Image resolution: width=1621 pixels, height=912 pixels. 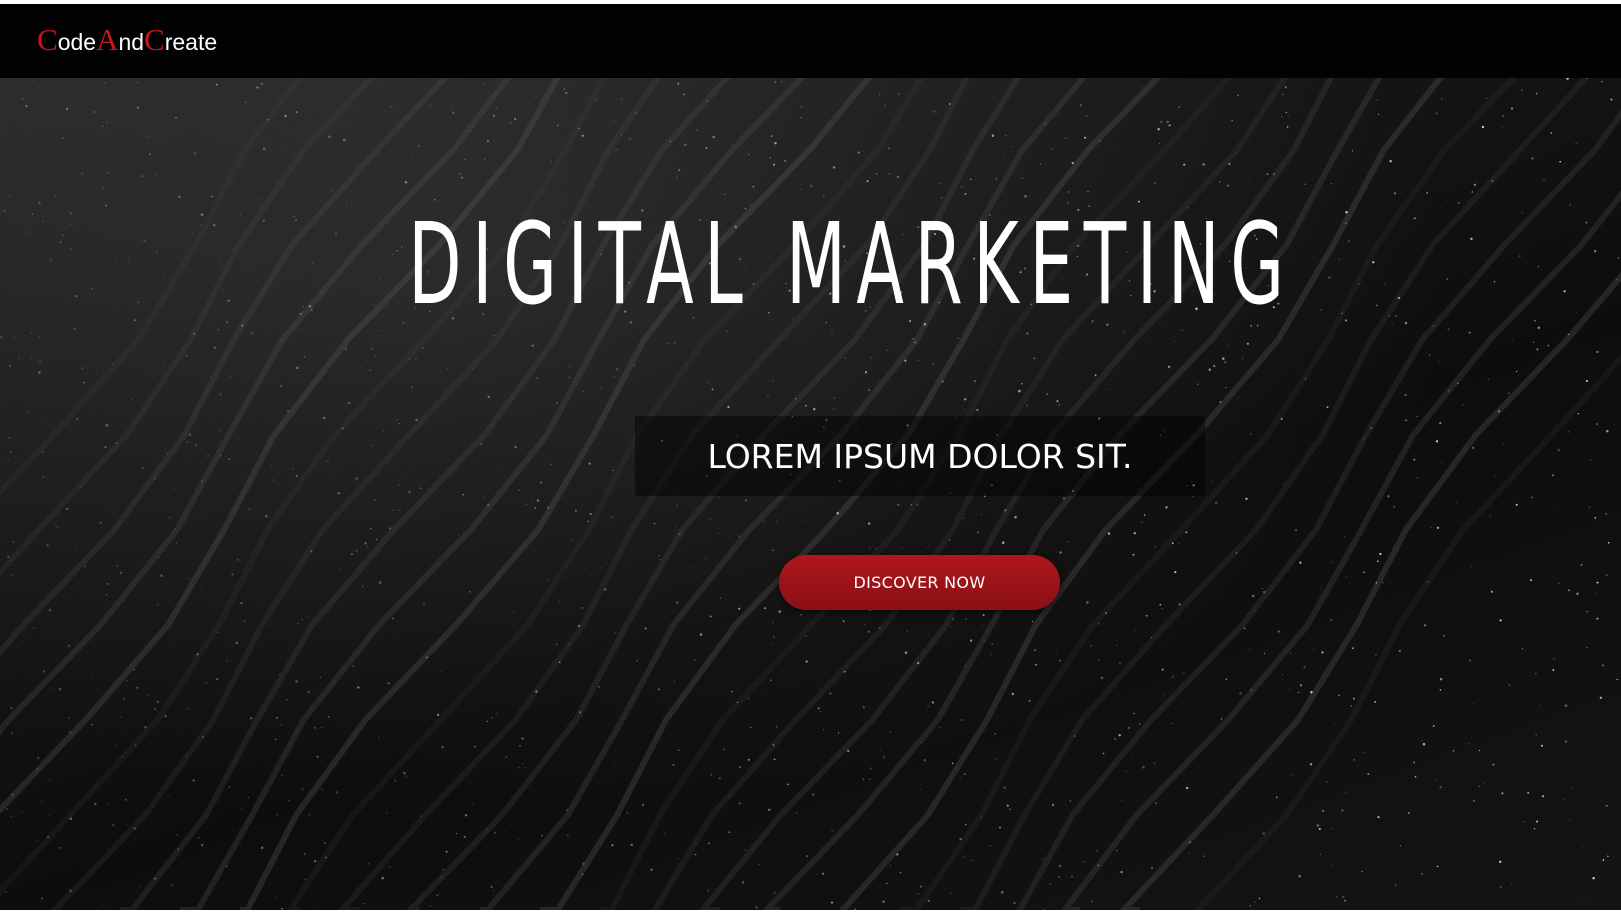 I want to click on logo-text: nd, so click(x=131, y=42).